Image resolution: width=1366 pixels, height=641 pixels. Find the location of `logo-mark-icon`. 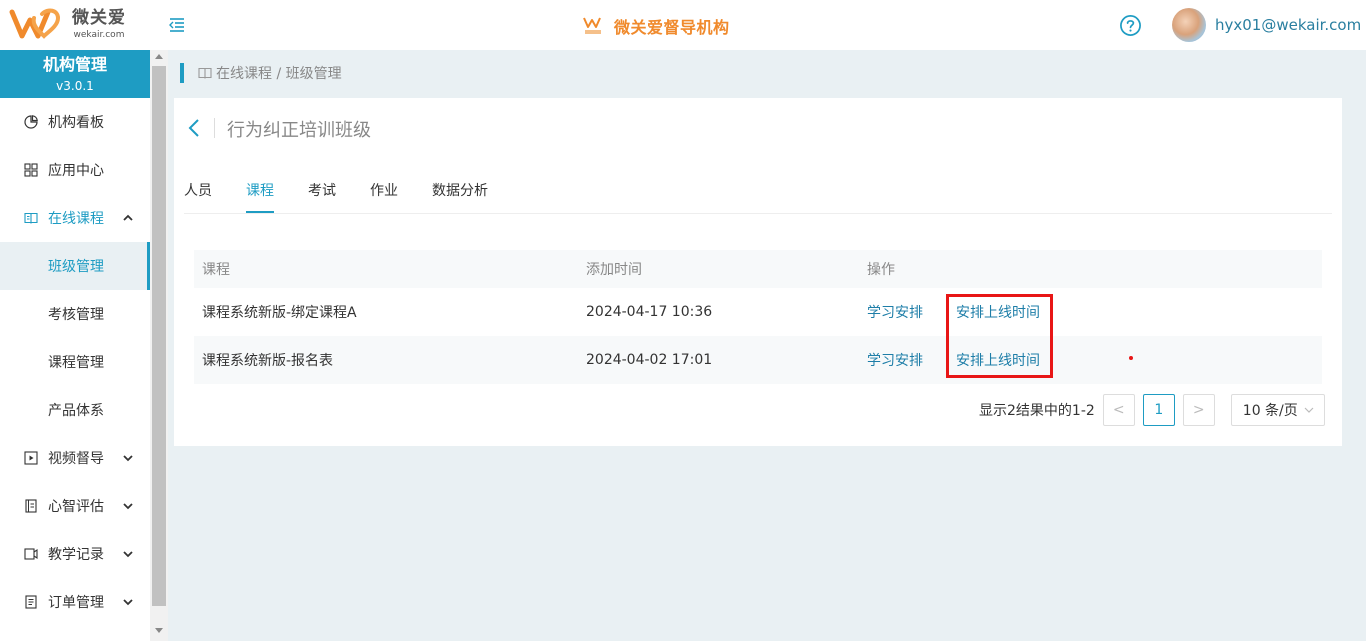

logo-mark-icon is located at coordinates (35, 23).